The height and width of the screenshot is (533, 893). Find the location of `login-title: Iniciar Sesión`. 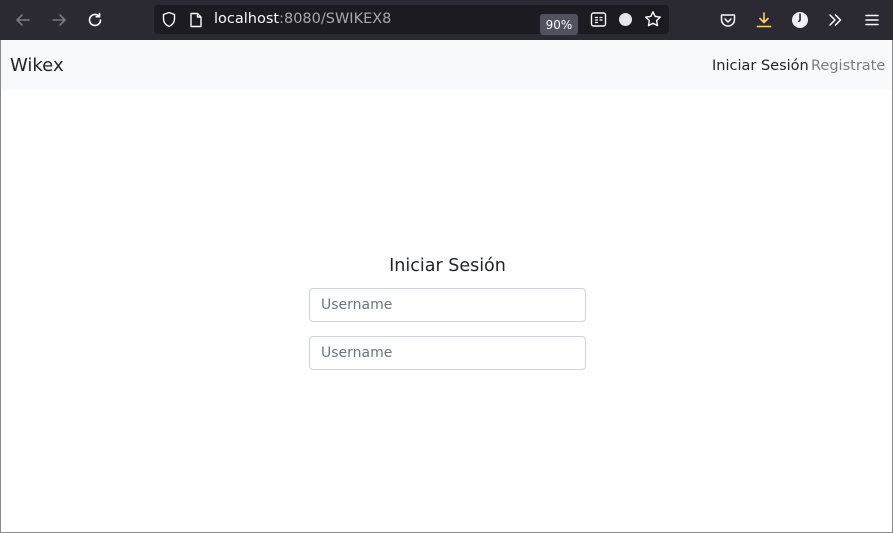

login-title: Iniciar Sesión is located at coordinates (447, 266).